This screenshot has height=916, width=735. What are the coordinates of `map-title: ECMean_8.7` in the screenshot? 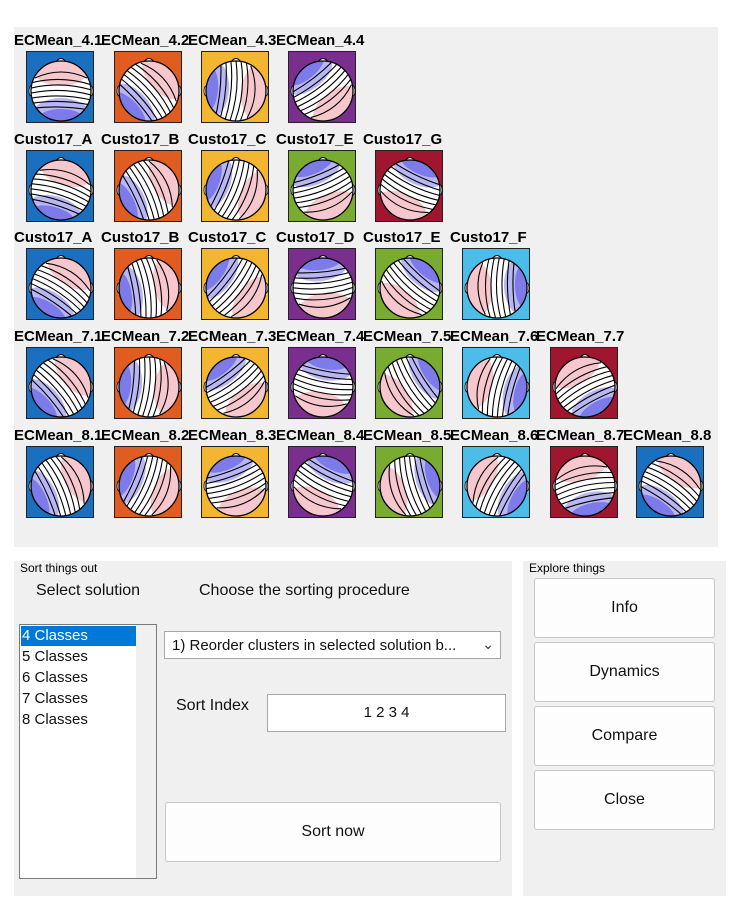 It's located at (580, 435).